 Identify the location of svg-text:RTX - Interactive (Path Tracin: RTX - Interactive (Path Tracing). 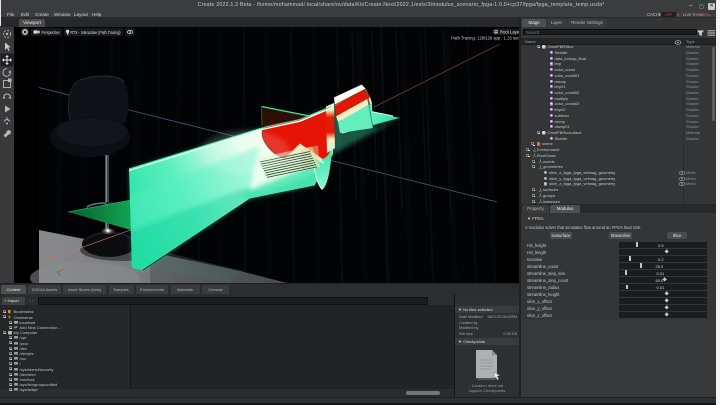
(96, 32).